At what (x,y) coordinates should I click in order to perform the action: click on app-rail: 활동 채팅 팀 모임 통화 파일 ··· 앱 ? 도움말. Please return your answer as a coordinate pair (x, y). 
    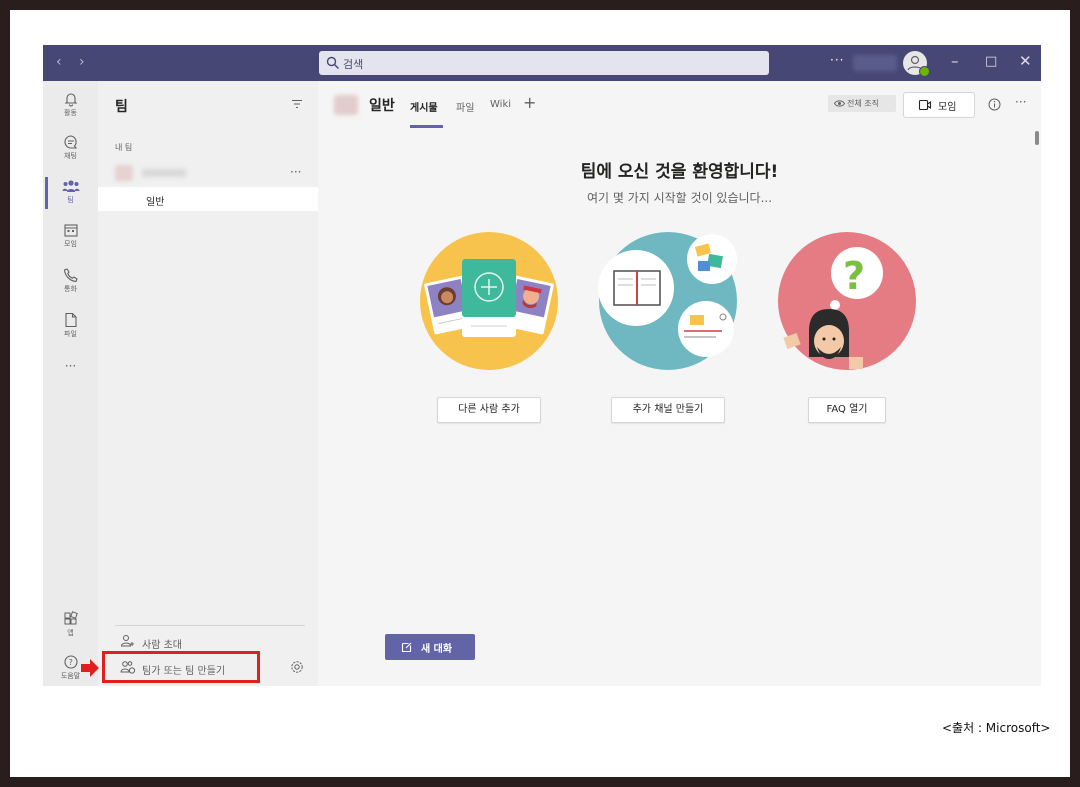
    Looking at the image, I should click on (70, 383).